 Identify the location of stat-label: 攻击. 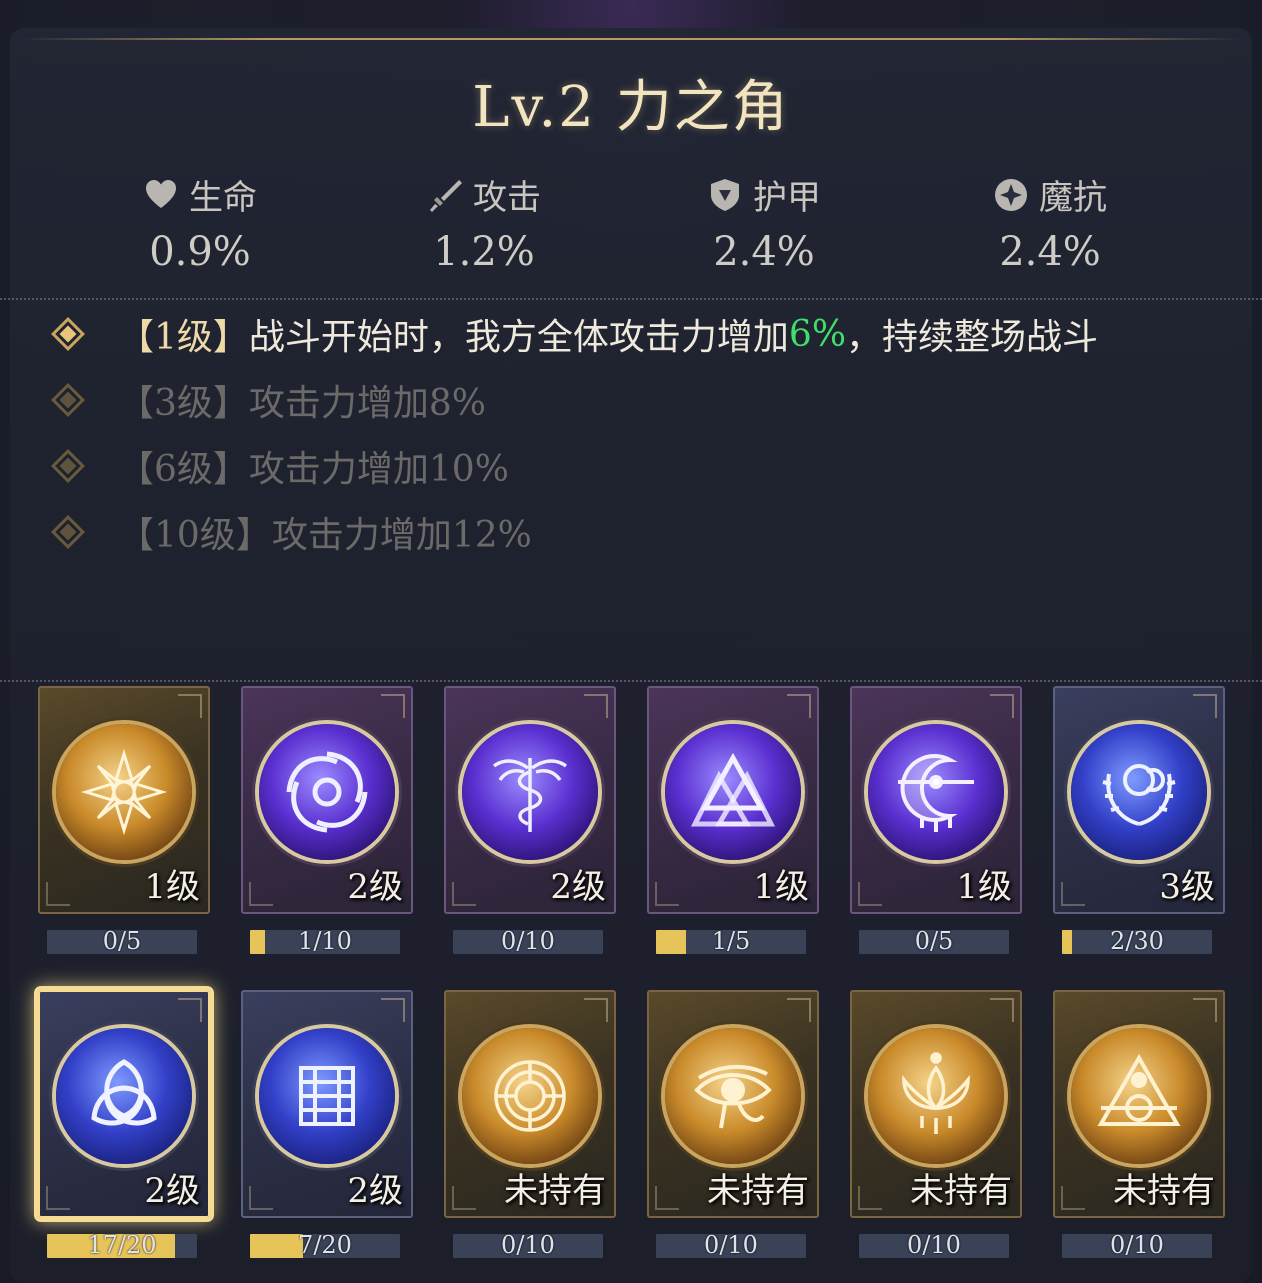
(507, 198).